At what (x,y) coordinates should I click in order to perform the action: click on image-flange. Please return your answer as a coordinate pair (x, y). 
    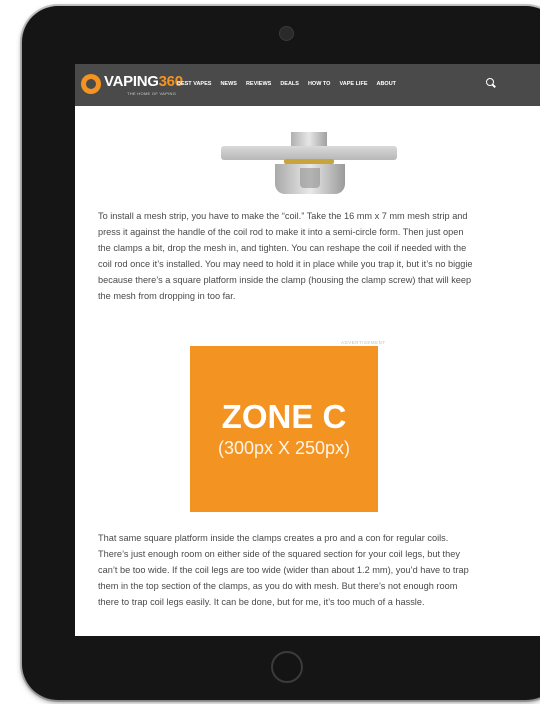
    Looking at the image, I should click on (309, 153).